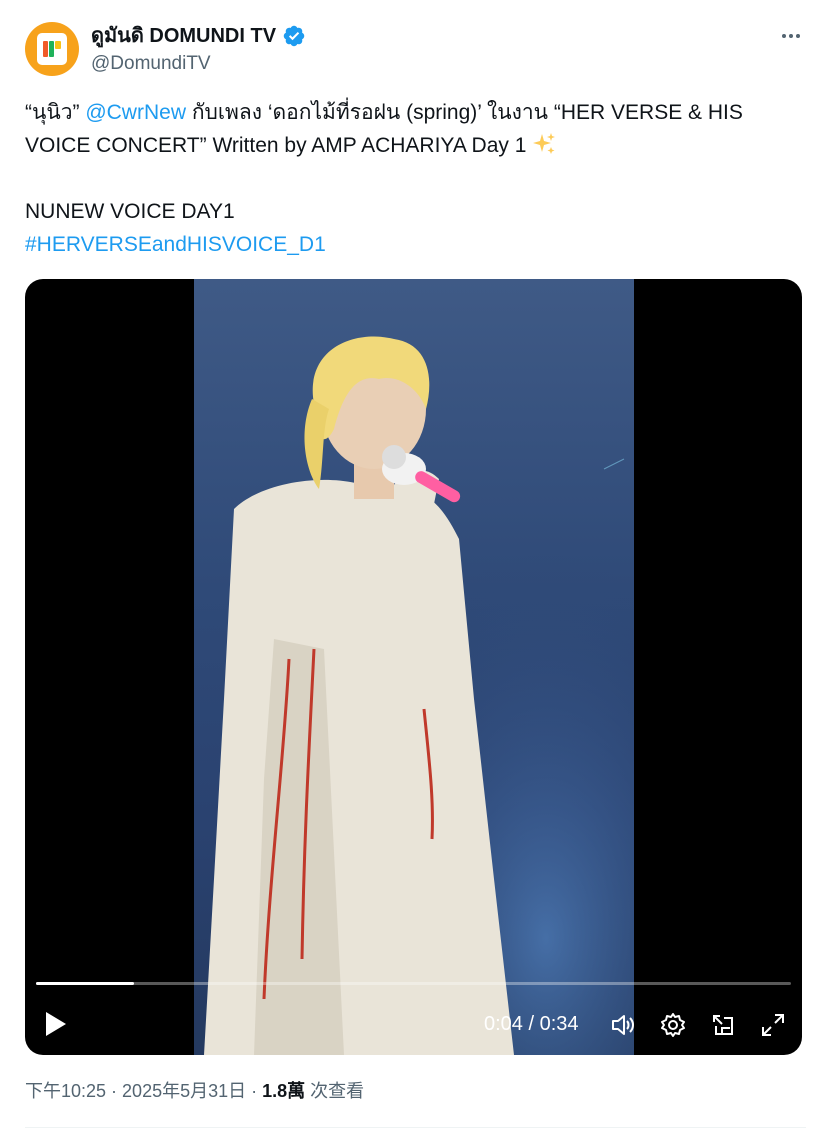  I want to click on pop-out-icon, so click(723, 1025).